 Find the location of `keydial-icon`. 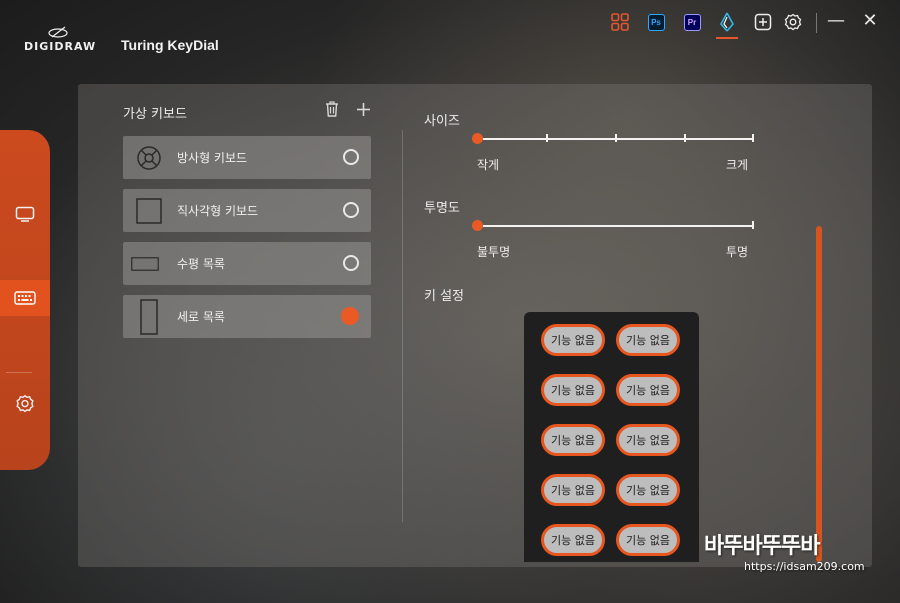

keydial-icon is located at coordinates (727, 22).